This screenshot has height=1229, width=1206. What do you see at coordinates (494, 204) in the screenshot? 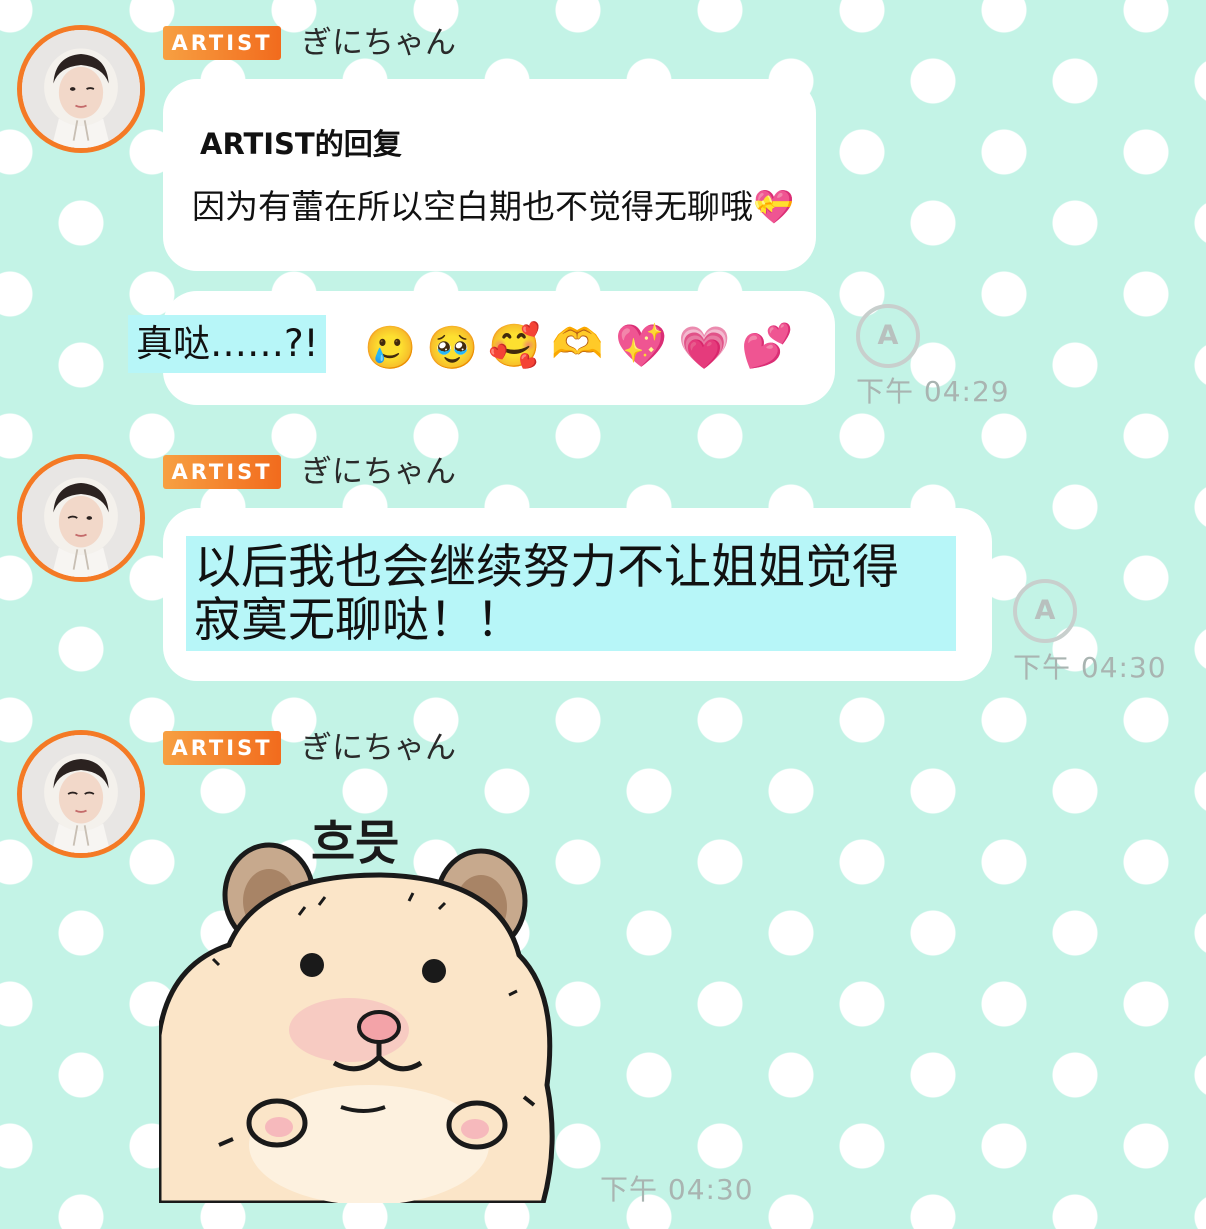
I see `reply-quote-text: 因为有蕾在所以空白期也不觉得无聊哦💝` at bounding box center [494, 204].